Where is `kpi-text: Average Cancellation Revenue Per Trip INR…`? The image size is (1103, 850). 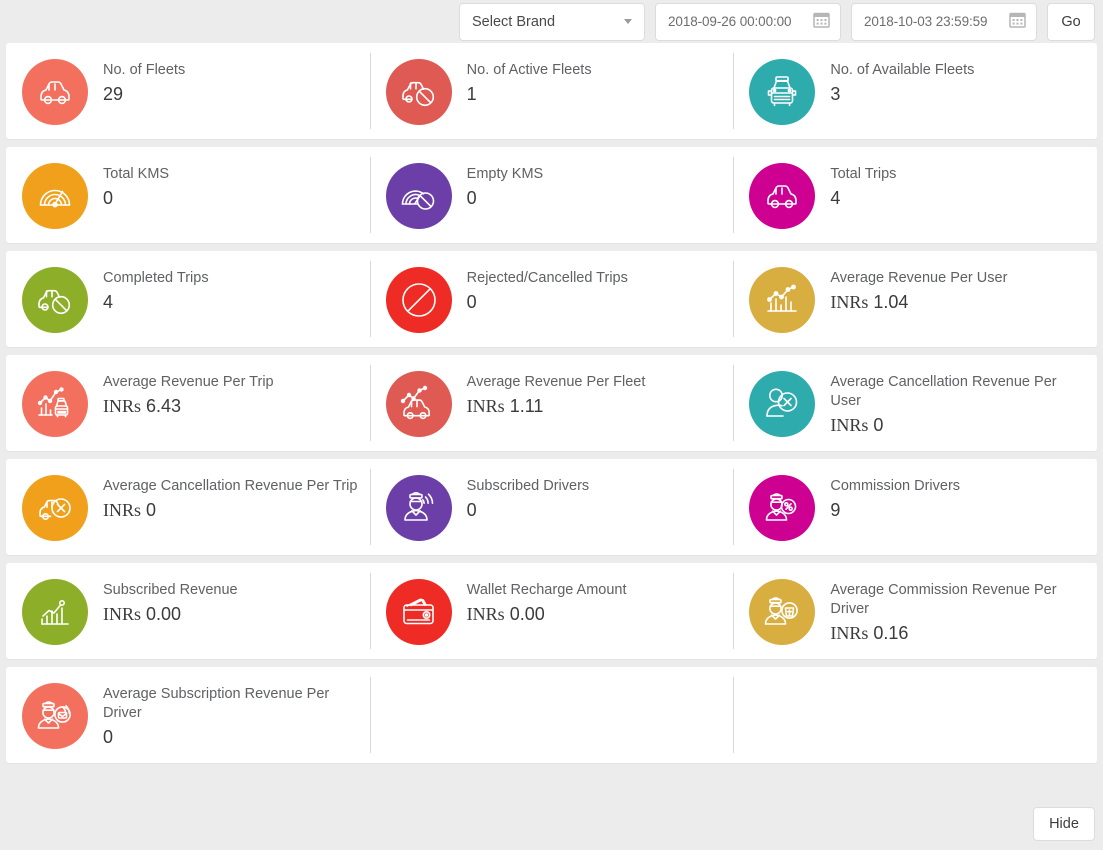 kpi-text: Average Cancellation Revenue Per Trip INR… is located at coordinates (230, 497).